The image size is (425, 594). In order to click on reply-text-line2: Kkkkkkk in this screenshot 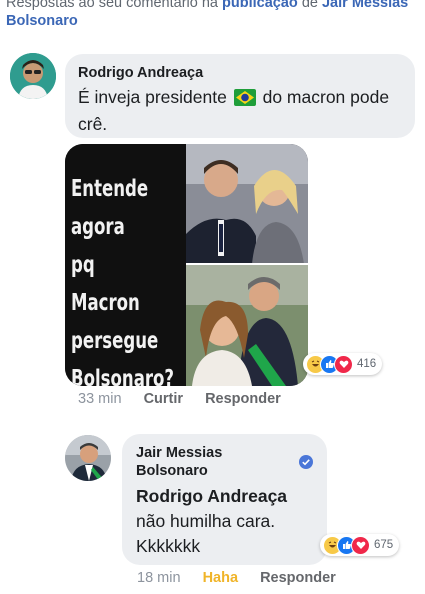, I will do `click(168, 546)`.